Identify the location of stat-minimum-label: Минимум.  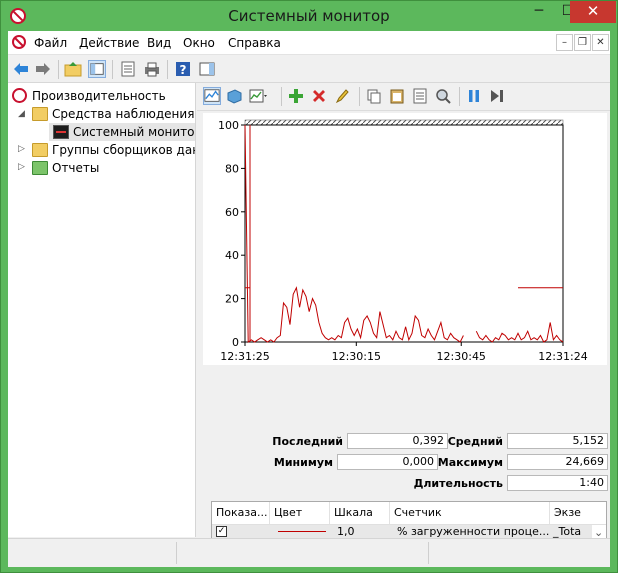
(303, 462).